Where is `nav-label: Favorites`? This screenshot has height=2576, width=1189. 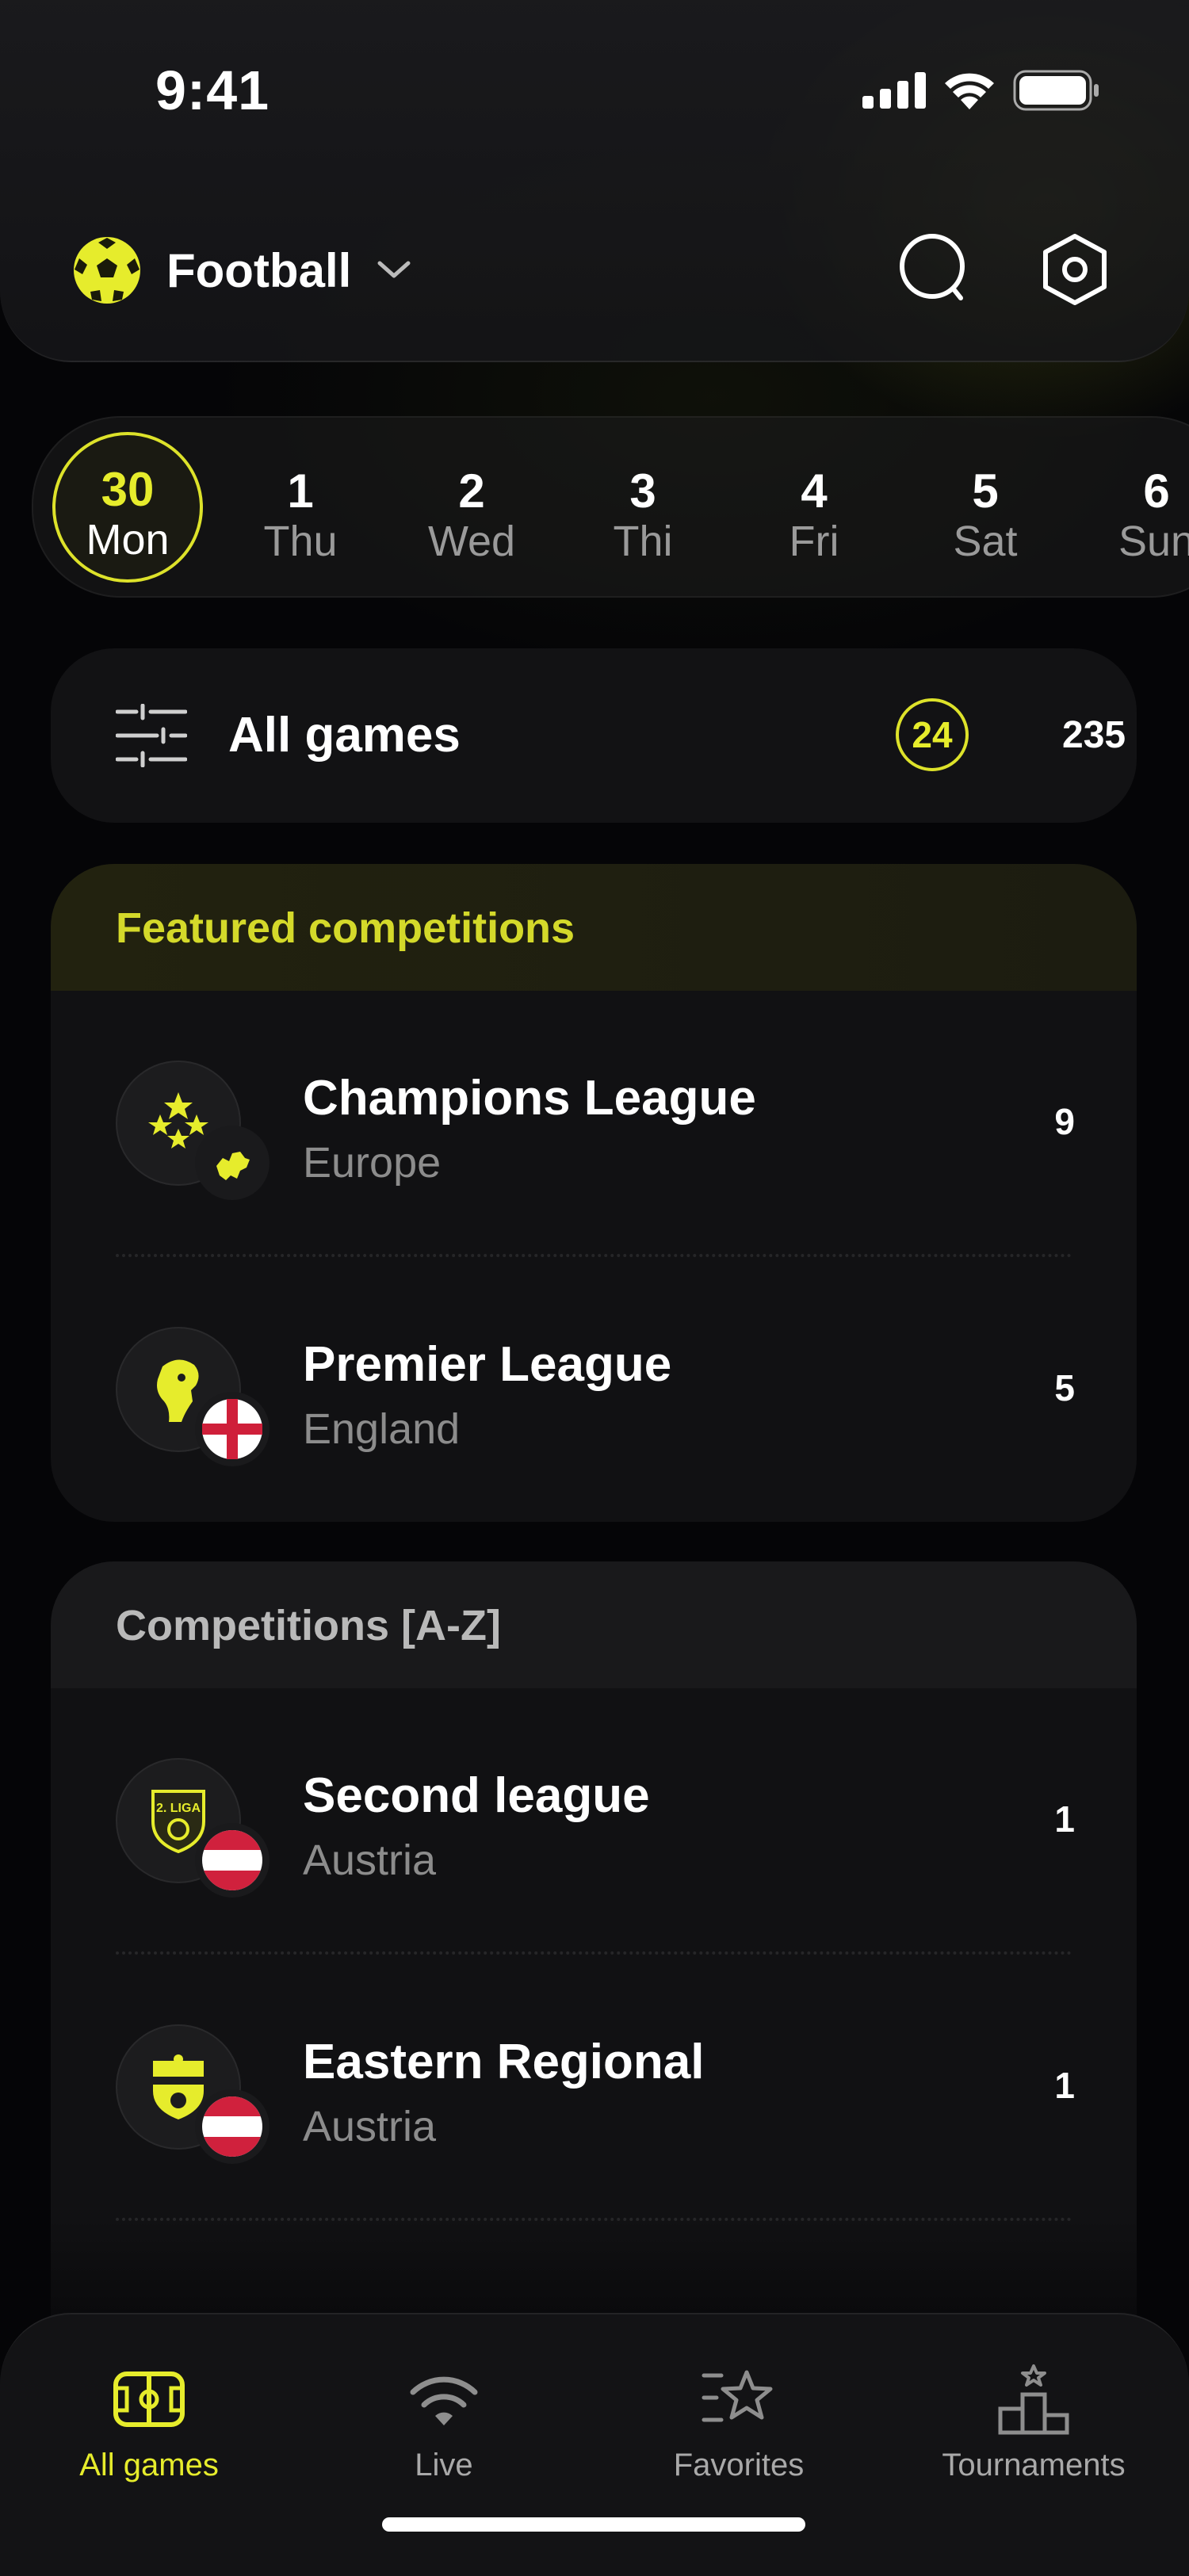 nav-label: Favorites is located at coordinates (739, 2465).